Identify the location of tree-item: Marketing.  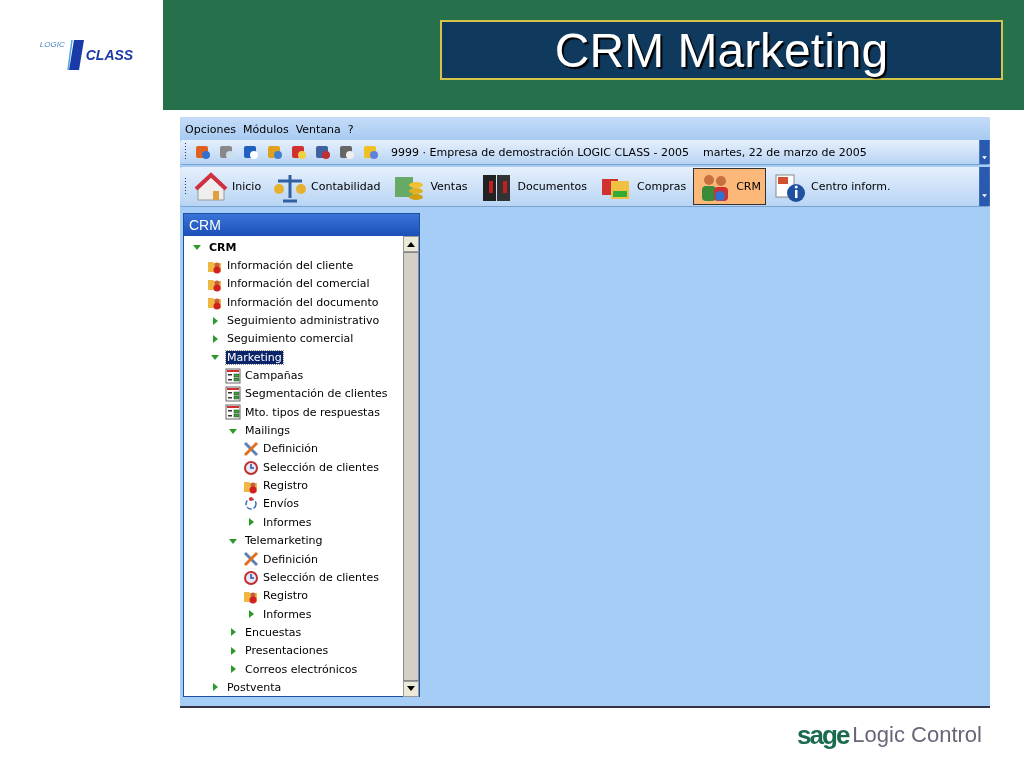
(254, 357).